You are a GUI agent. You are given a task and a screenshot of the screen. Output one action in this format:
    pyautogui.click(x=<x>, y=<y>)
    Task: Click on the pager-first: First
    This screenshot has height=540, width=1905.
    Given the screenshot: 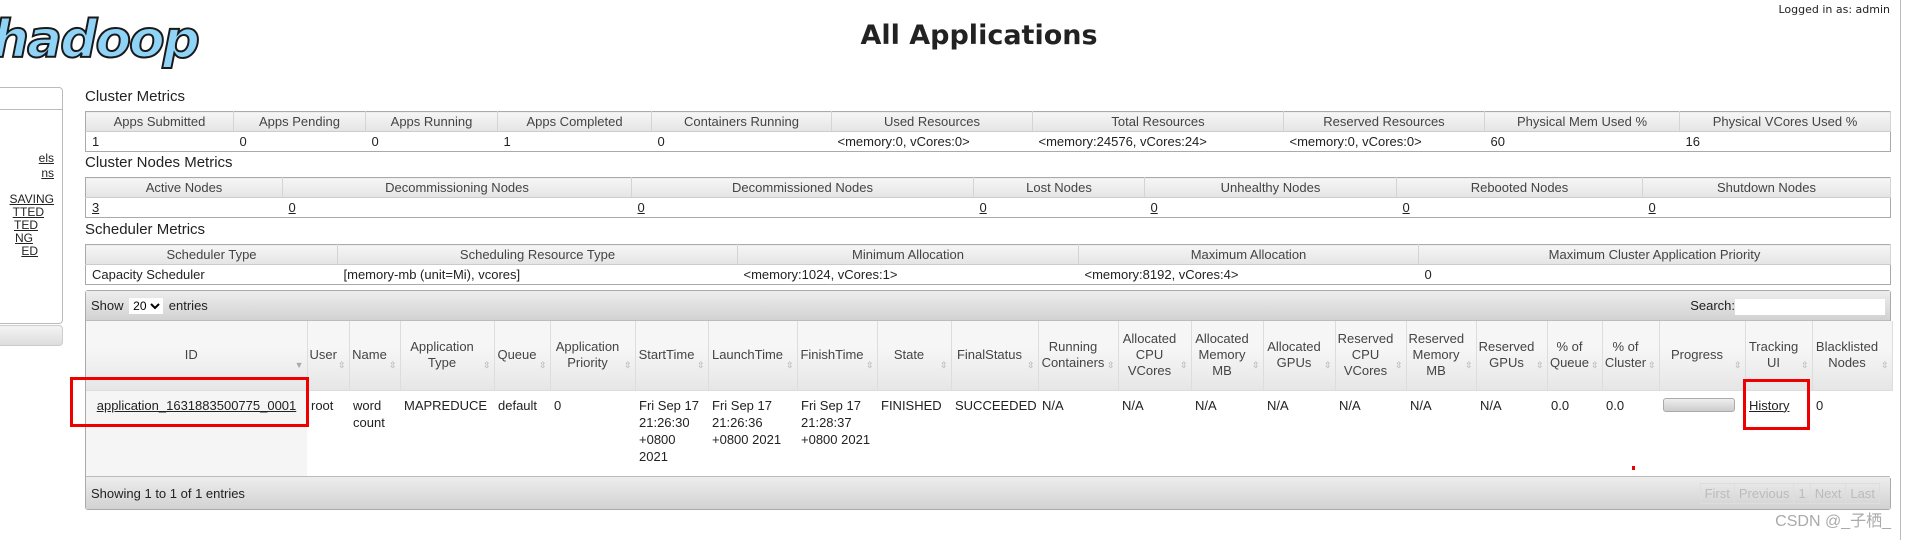 What is the action you would take?
    pyautogui.click(x=1718, y=493)
    